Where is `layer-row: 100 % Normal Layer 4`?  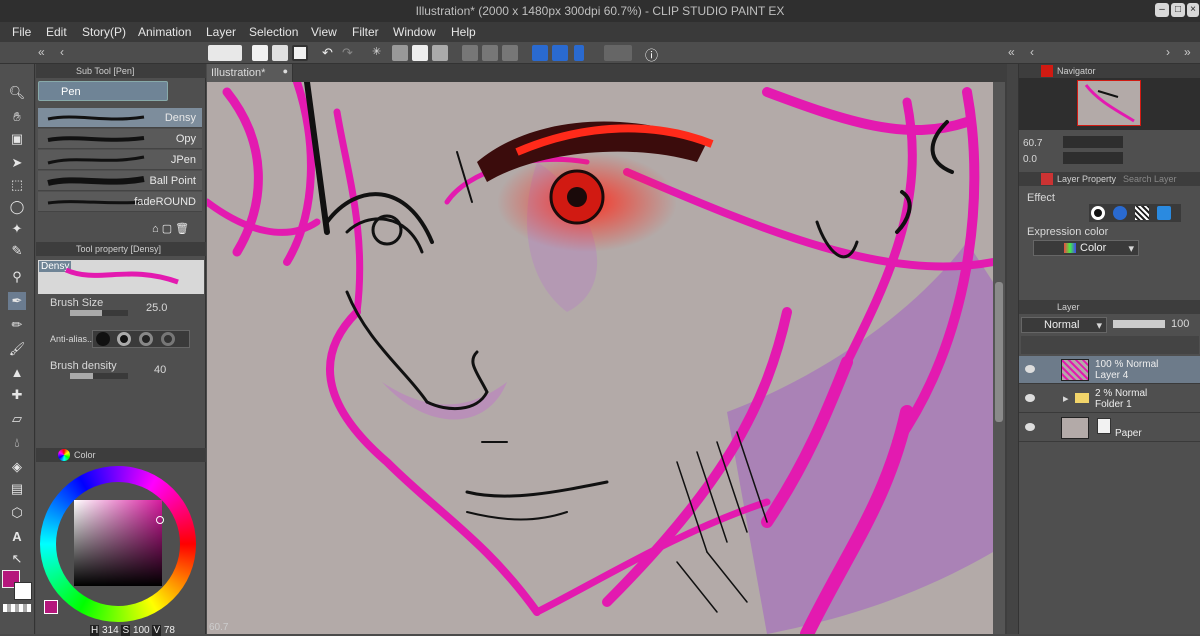
layer-row: 100 % Normal Layer 4 is located at coordinates (1109, 370).